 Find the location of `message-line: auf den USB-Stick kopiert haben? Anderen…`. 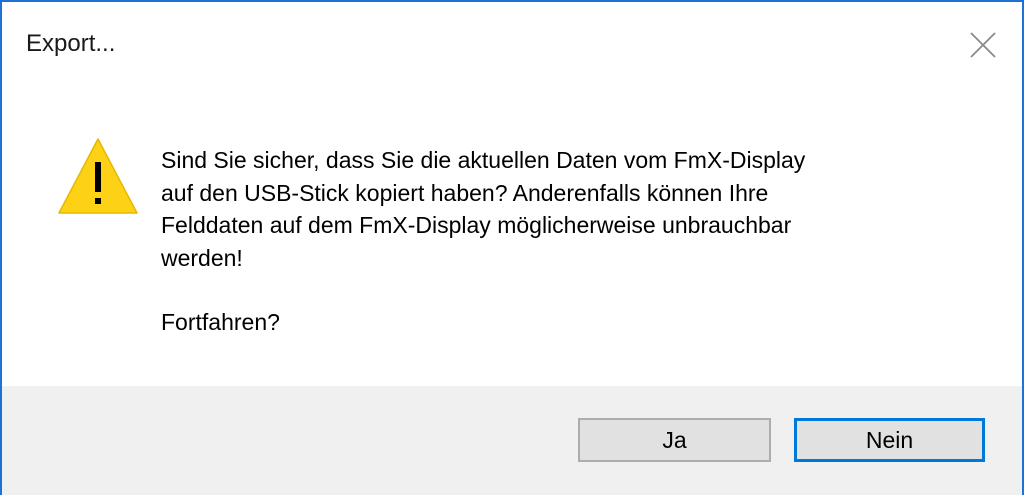

message-line: auf den USB-Stick kopiert haben? Anderen… is located at coordinates (465, 192).